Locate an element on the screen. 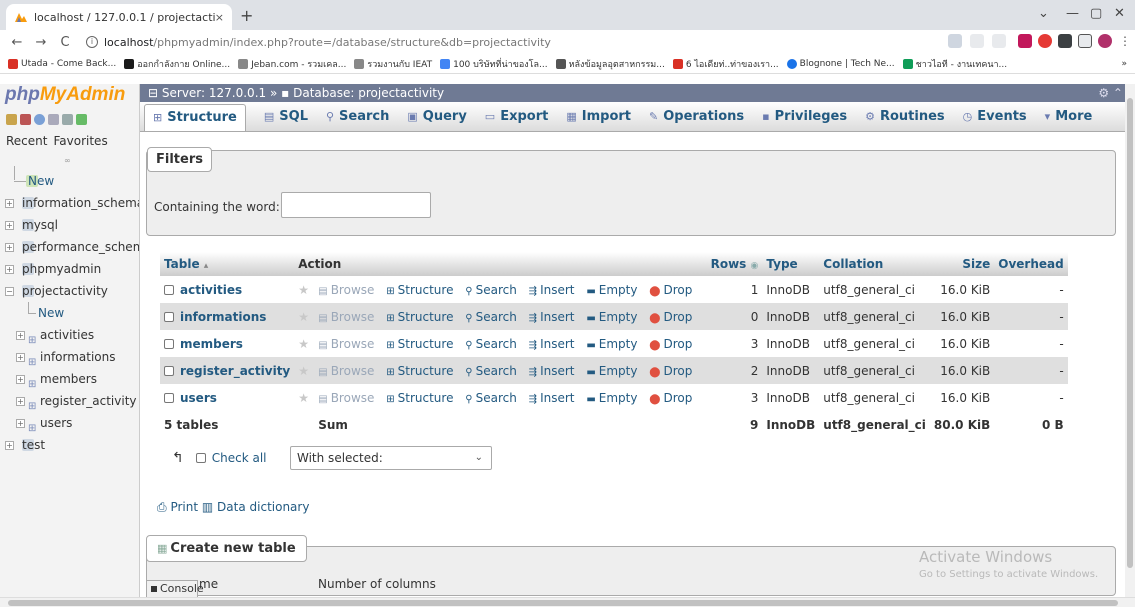 The height and width of the screenshot is (607, 1135). check-all-label: Check all is located at coordinates (239, 458).